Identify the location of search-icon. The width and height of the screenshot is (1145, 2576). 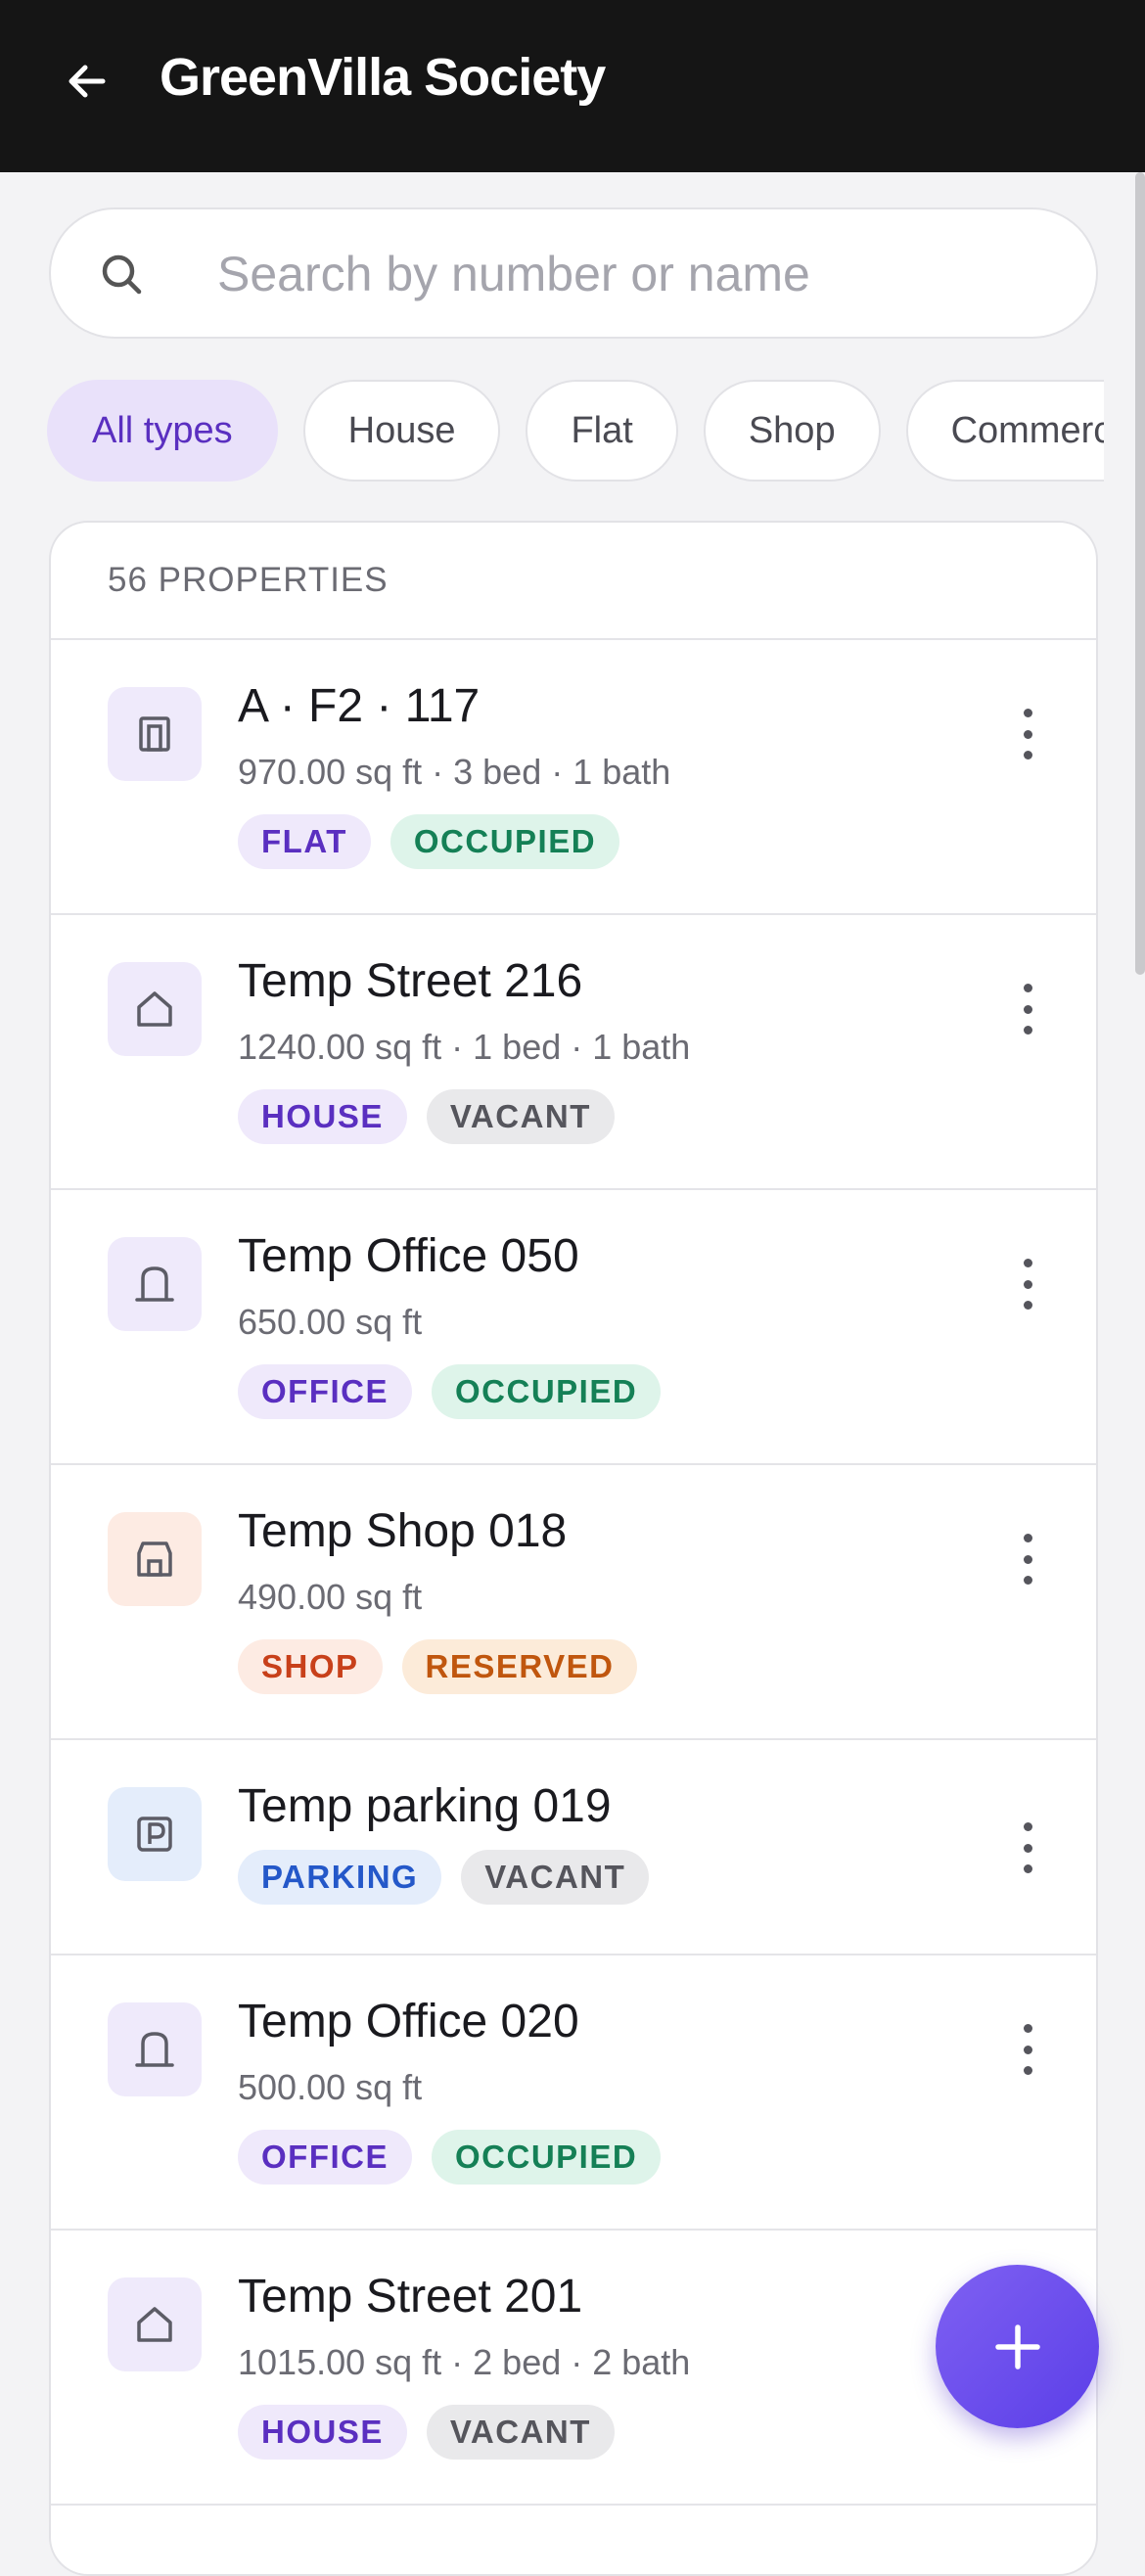
(122, 275).